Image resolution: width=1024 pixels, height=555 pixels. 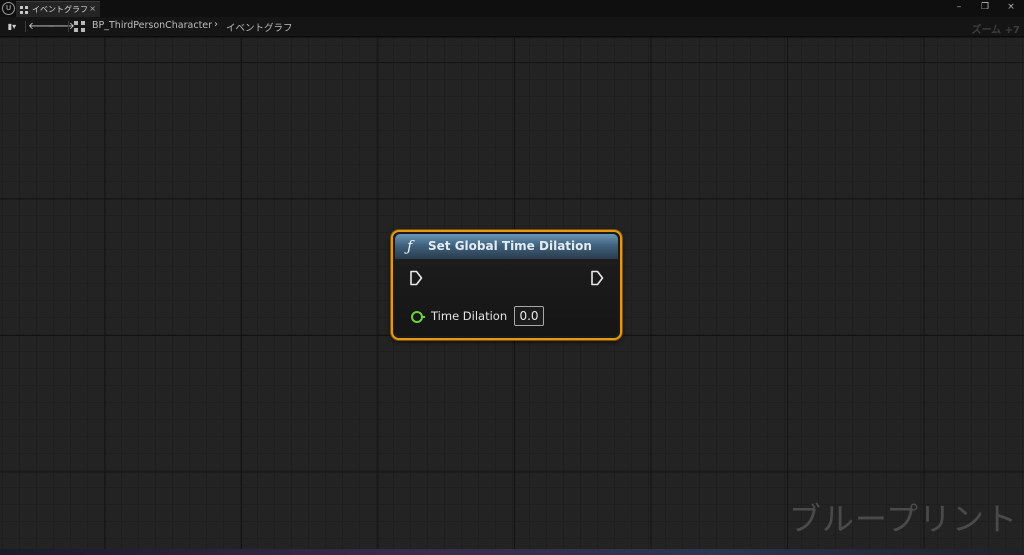 I want to click on restore-icon: ❐, so click(x=985, y=7).